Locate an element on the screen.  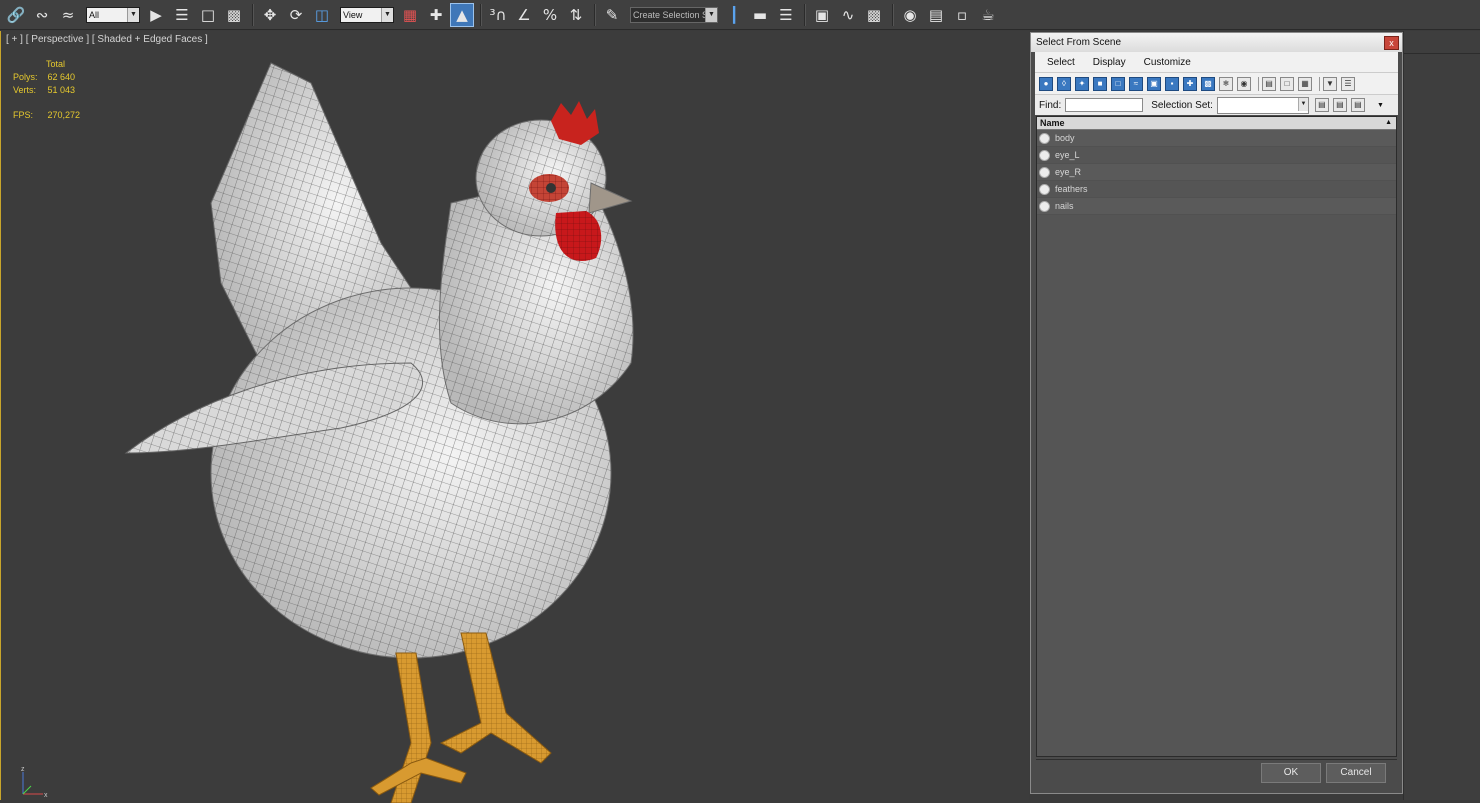
list-item: eye_L is located at coordinates (1216, 155).